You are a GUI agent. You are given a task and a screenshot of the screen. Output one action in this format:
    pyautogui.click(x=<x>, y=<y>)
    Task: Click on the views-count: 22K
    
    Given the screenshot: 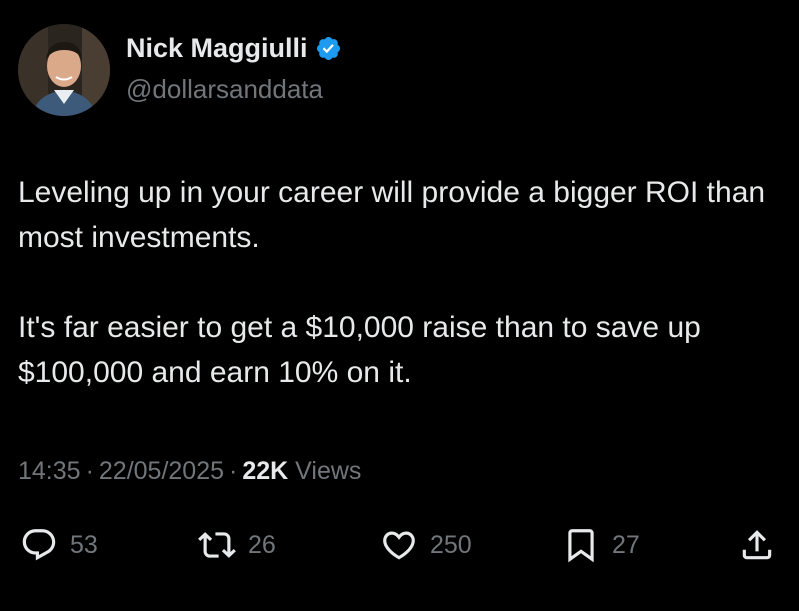 What is the action you would take?
    pyautogui.click(x=265, y=471)
    